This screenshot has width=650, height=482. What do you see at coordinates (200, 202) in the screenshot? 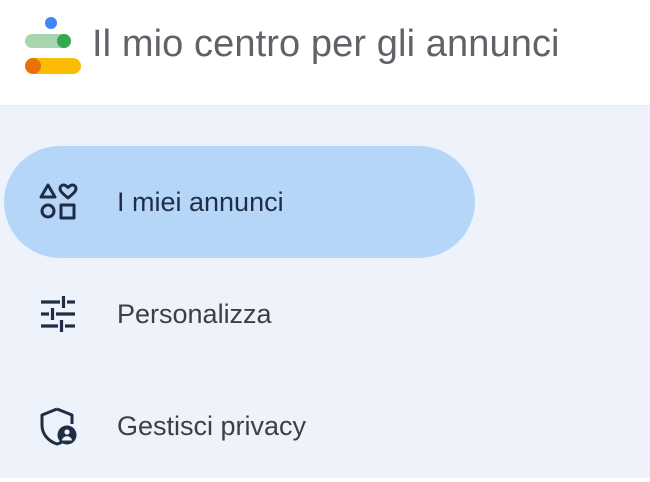
I see `sidebar-item-label: I miei annunci` at bounding box center [200, 202].